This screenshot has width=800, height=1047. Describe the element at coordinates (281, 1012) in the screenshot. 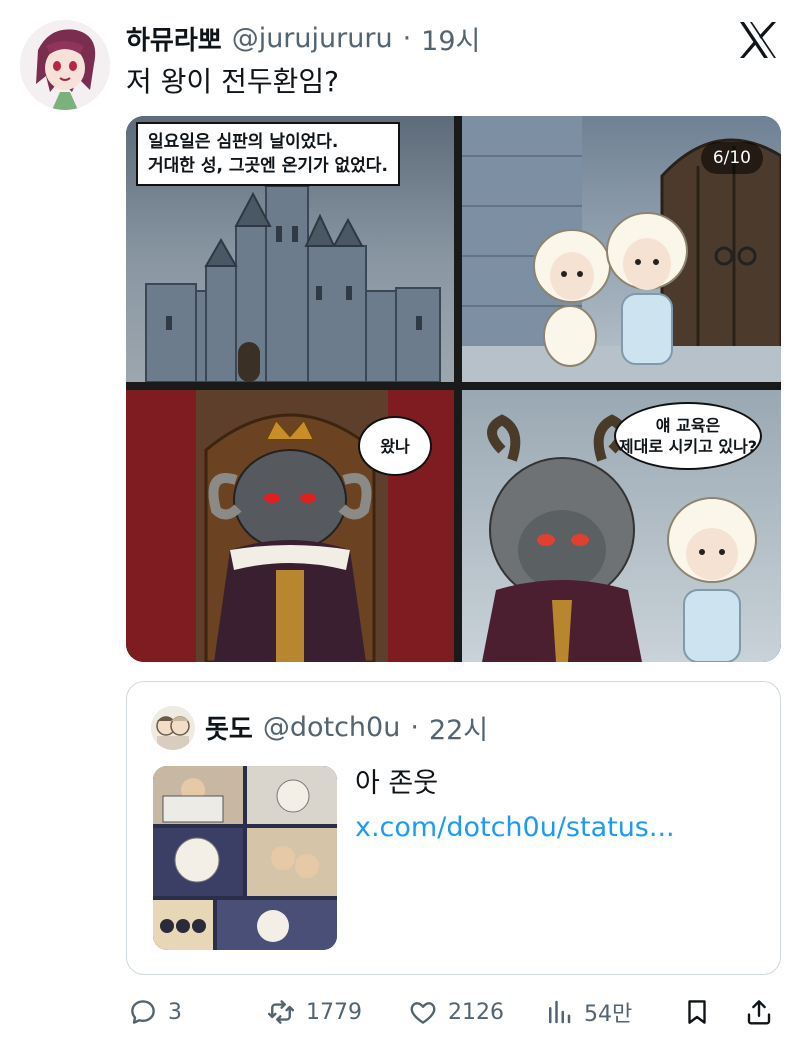

I see `repost-icon` at that location.